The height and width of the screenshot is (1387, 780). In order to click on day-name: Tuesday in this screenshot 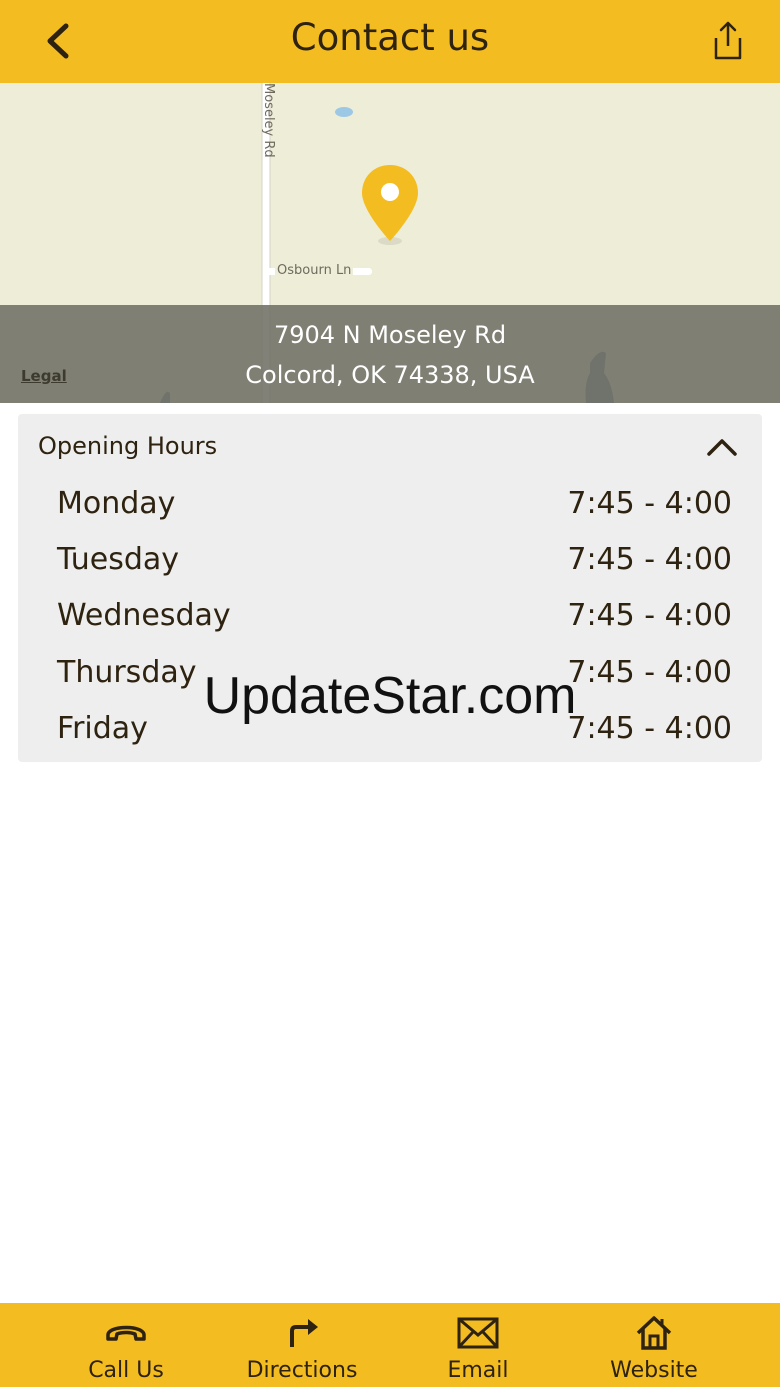, I will do `click(118, 559)`.